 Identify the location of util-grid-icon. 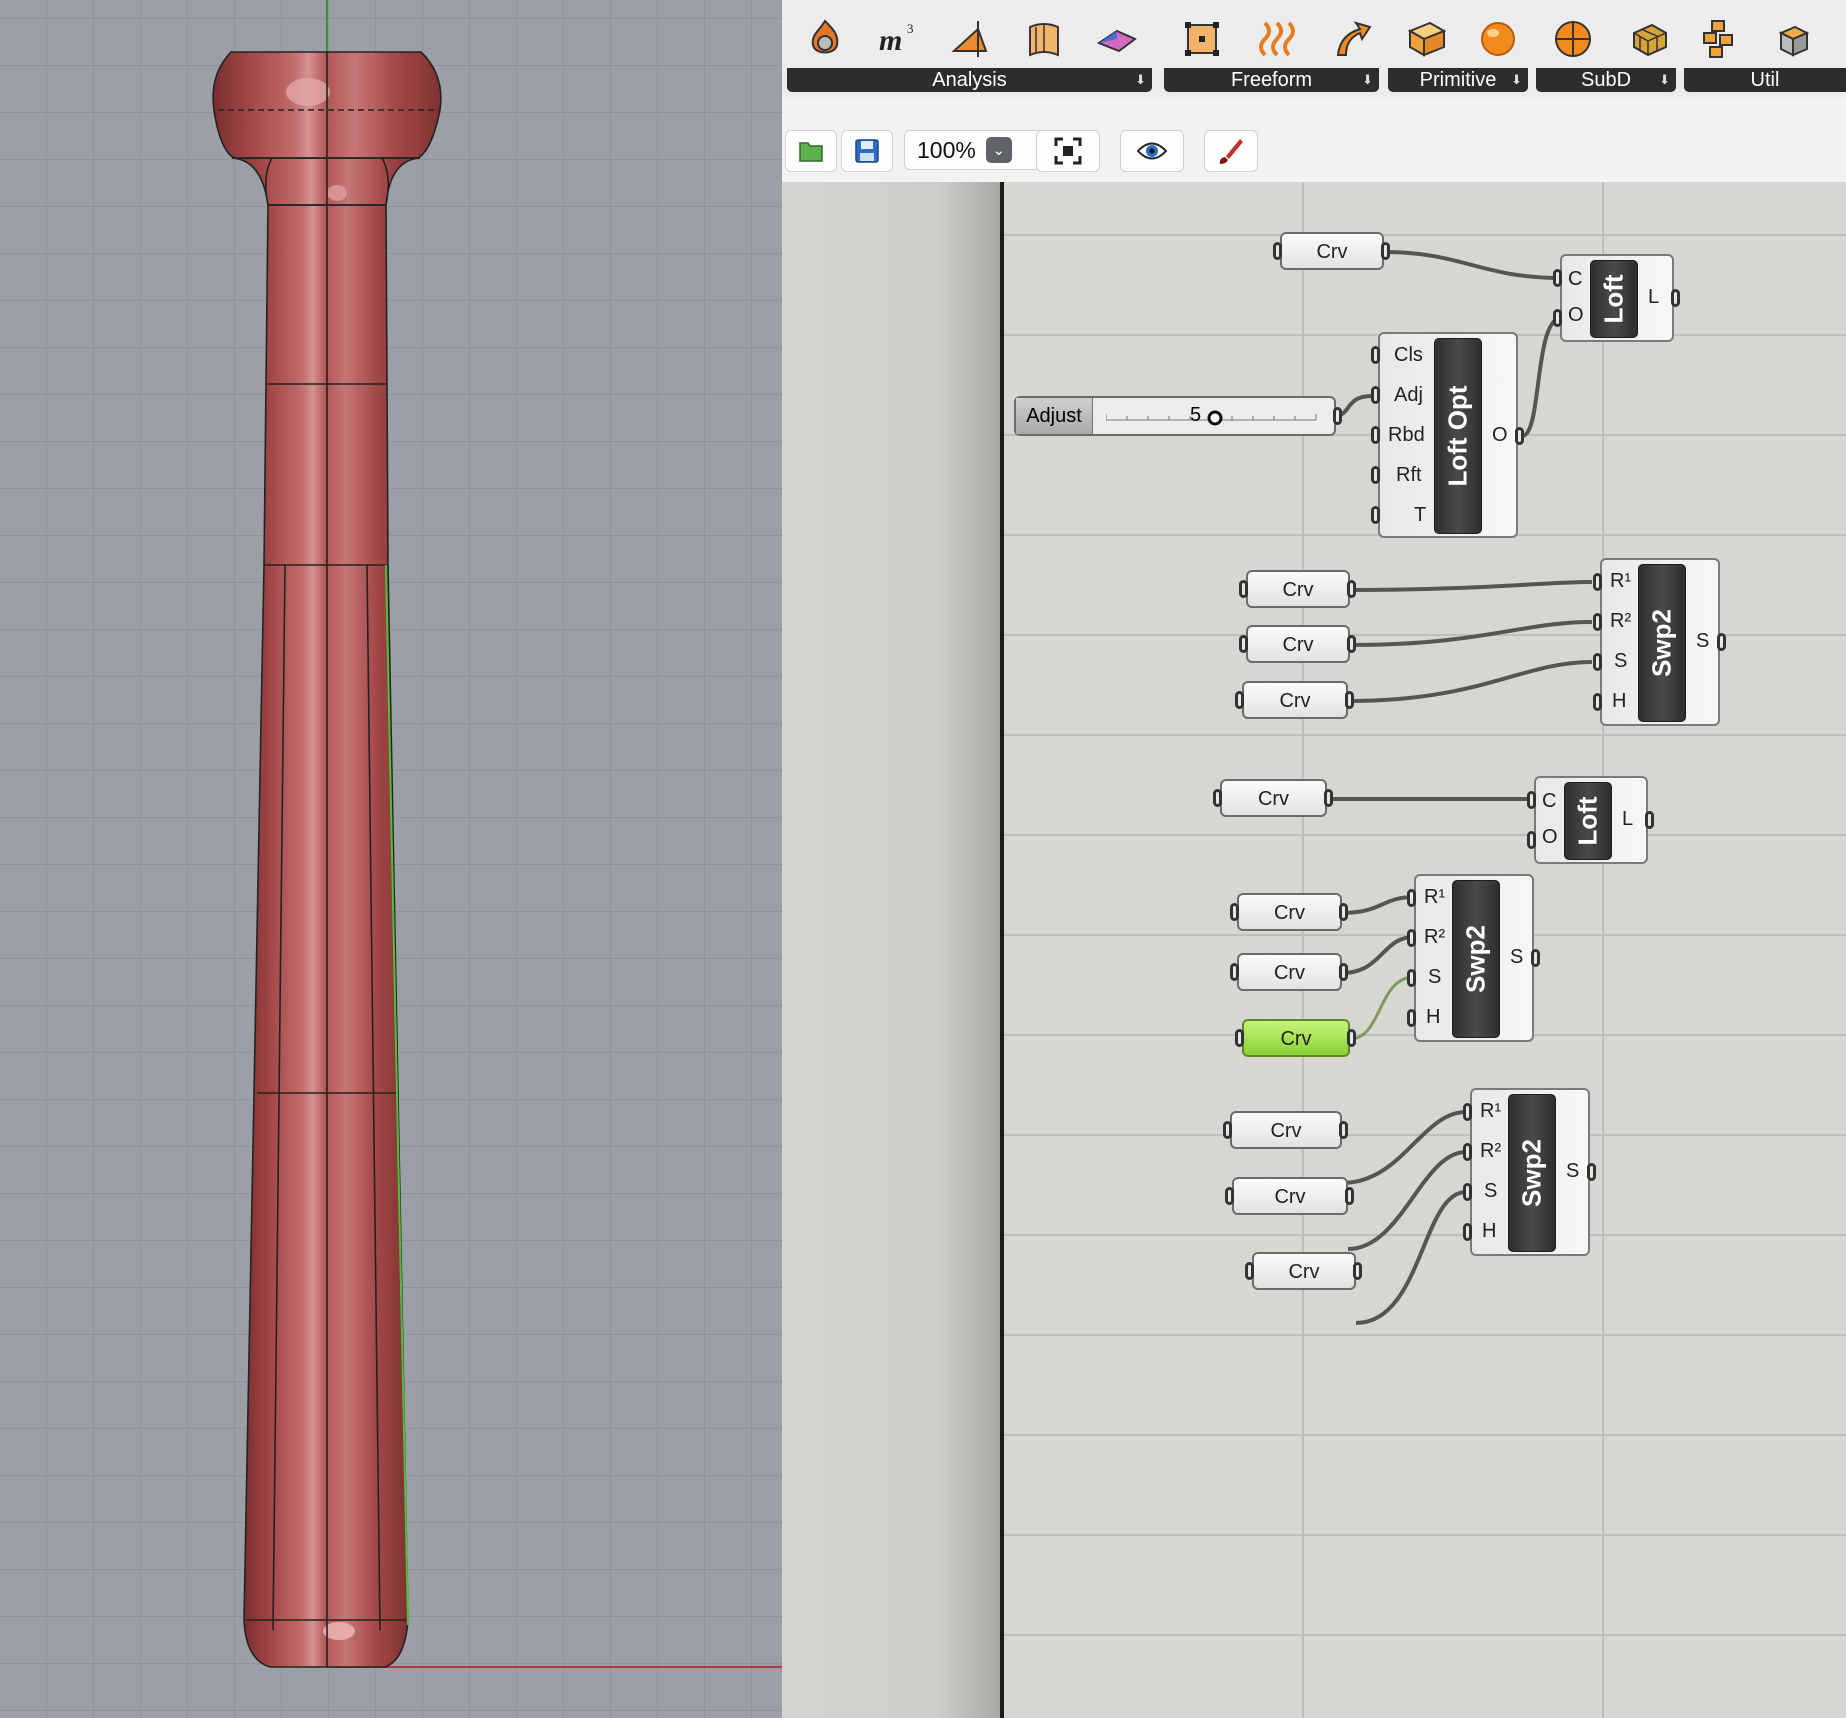
(1720, 39).